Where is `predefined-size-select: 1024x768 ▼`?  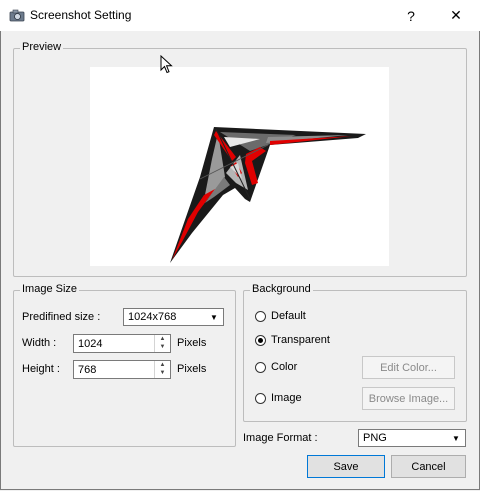
predefined-size-select: 1024x768 ▼ is located at coordinates (173, 317).